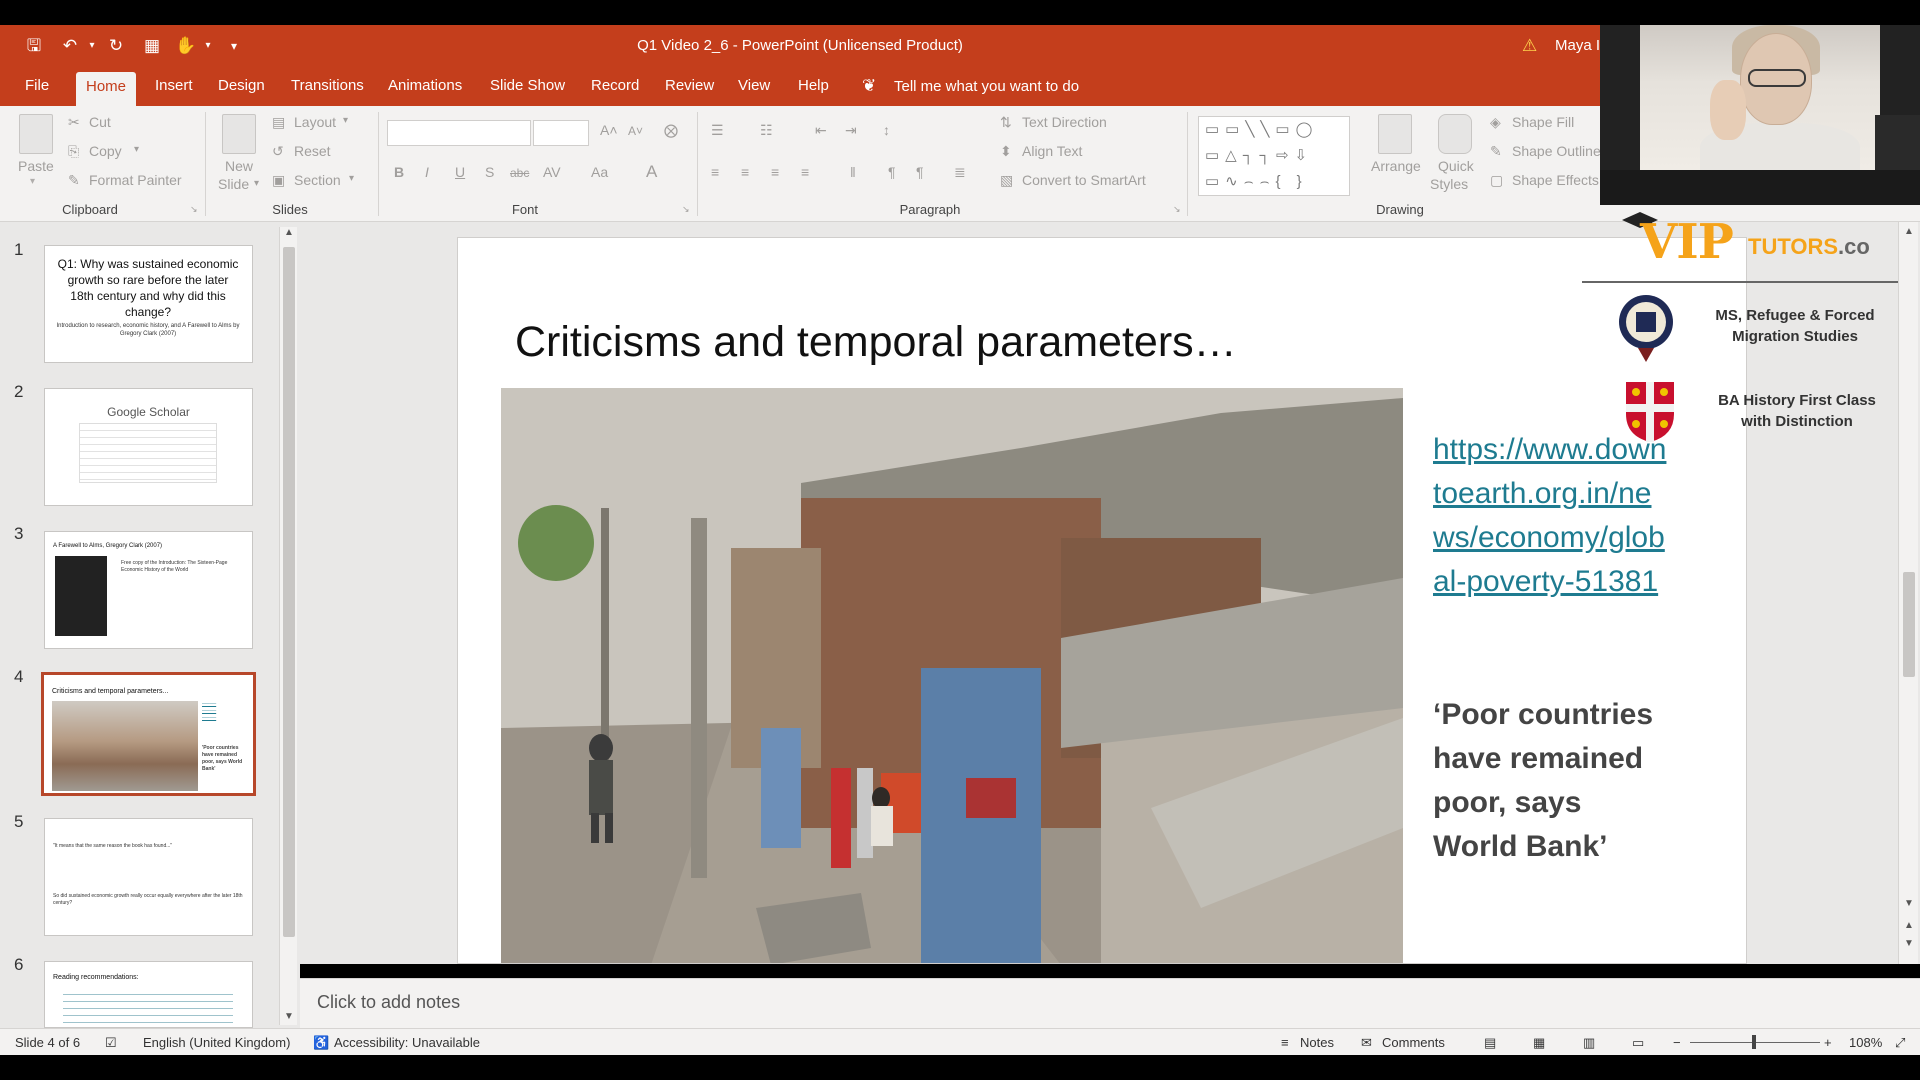 The image size is (1920, 1080). I want to click on fit-to-window-icon: ⤢, so click(1900, 1043).